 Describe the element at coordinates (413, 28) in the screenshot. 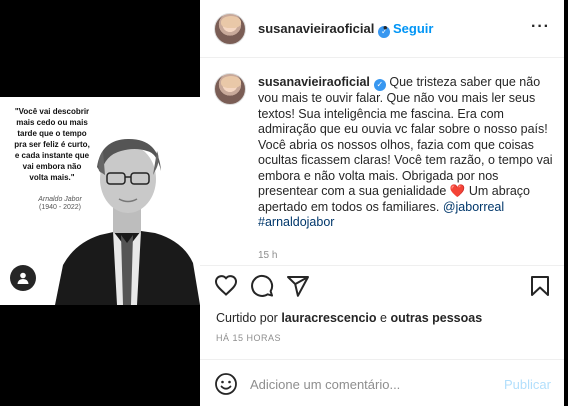

I see `follow-button: Seguir` at that location.